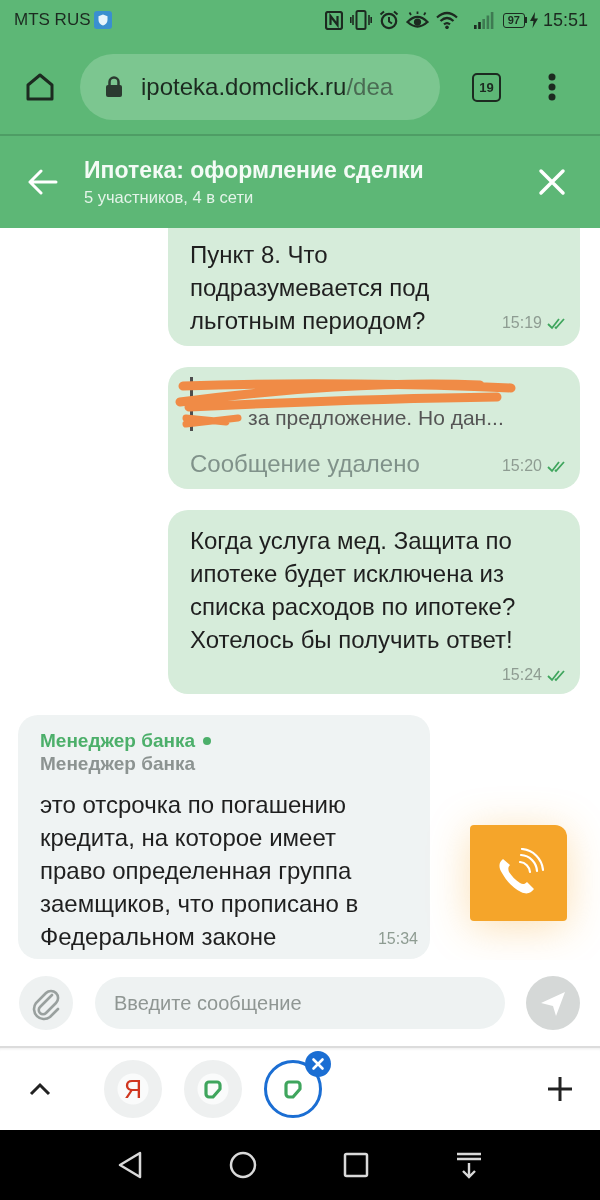 Image resolution: width=600 pixels, height=1200 pixels. What do you see at coordinates (446, 20) in the screenshot?
I see `wifi-icon` at bounding box center [446, 20].